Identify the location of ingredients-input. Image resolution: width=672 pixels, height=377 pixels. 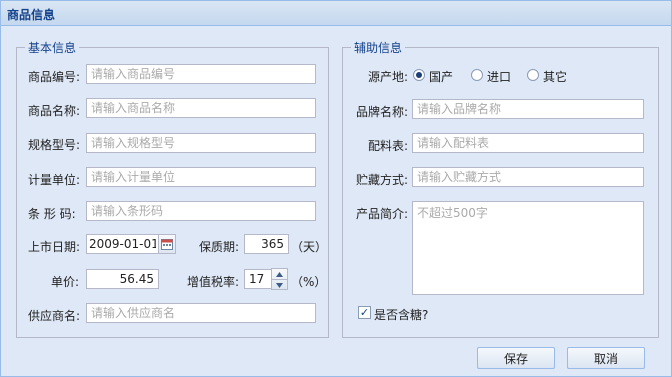
(528, 143).